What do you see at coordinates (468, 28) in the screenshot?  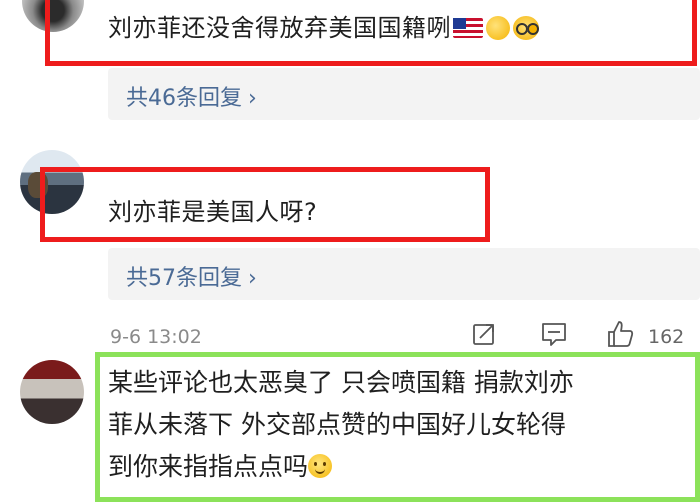 I see `us-flag-emoji` at bounding box center [468, 28].